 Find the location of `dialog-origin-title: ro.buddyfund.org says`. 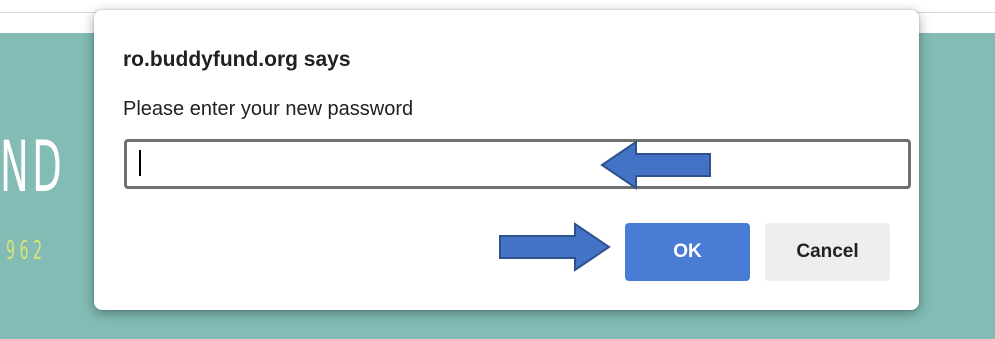

dialog-origin-title: ro.buddyfund.org says is located at coordinates (237, 59).